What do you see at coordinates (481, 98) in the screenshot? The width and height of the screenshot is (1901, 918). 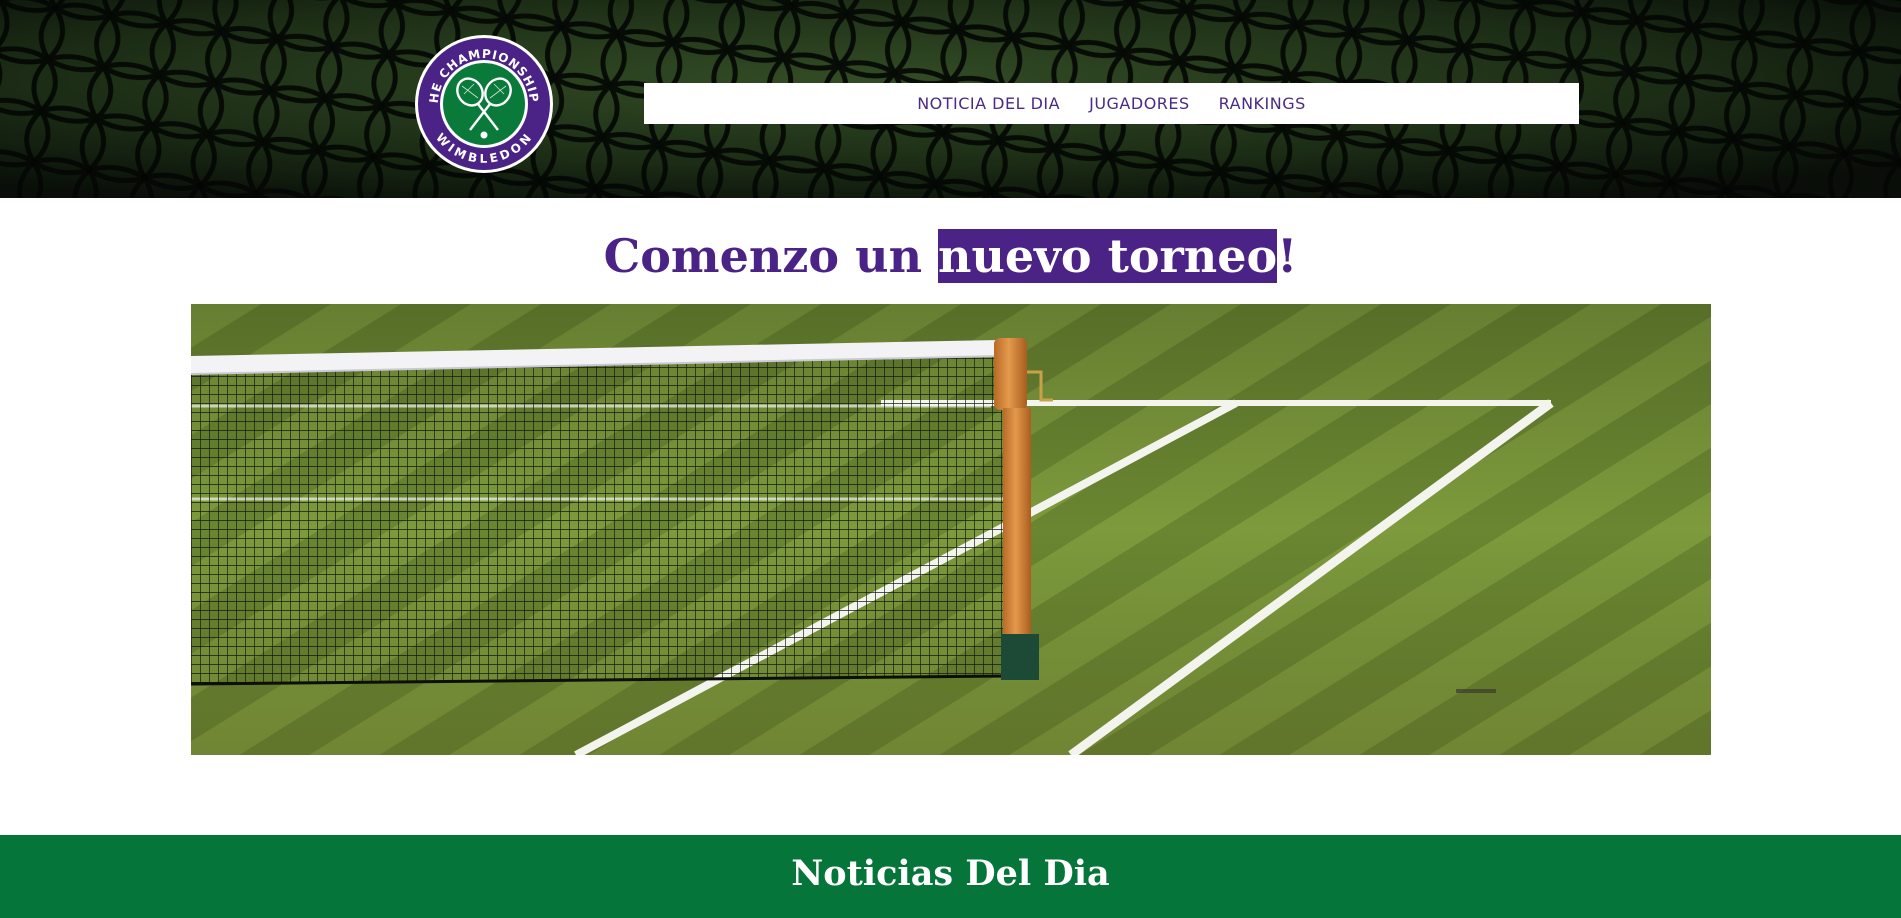 I see `wimbledon-logo: THE CHAMPIONSHIPS WIMBLEDON` at bounding box center [481, 98].